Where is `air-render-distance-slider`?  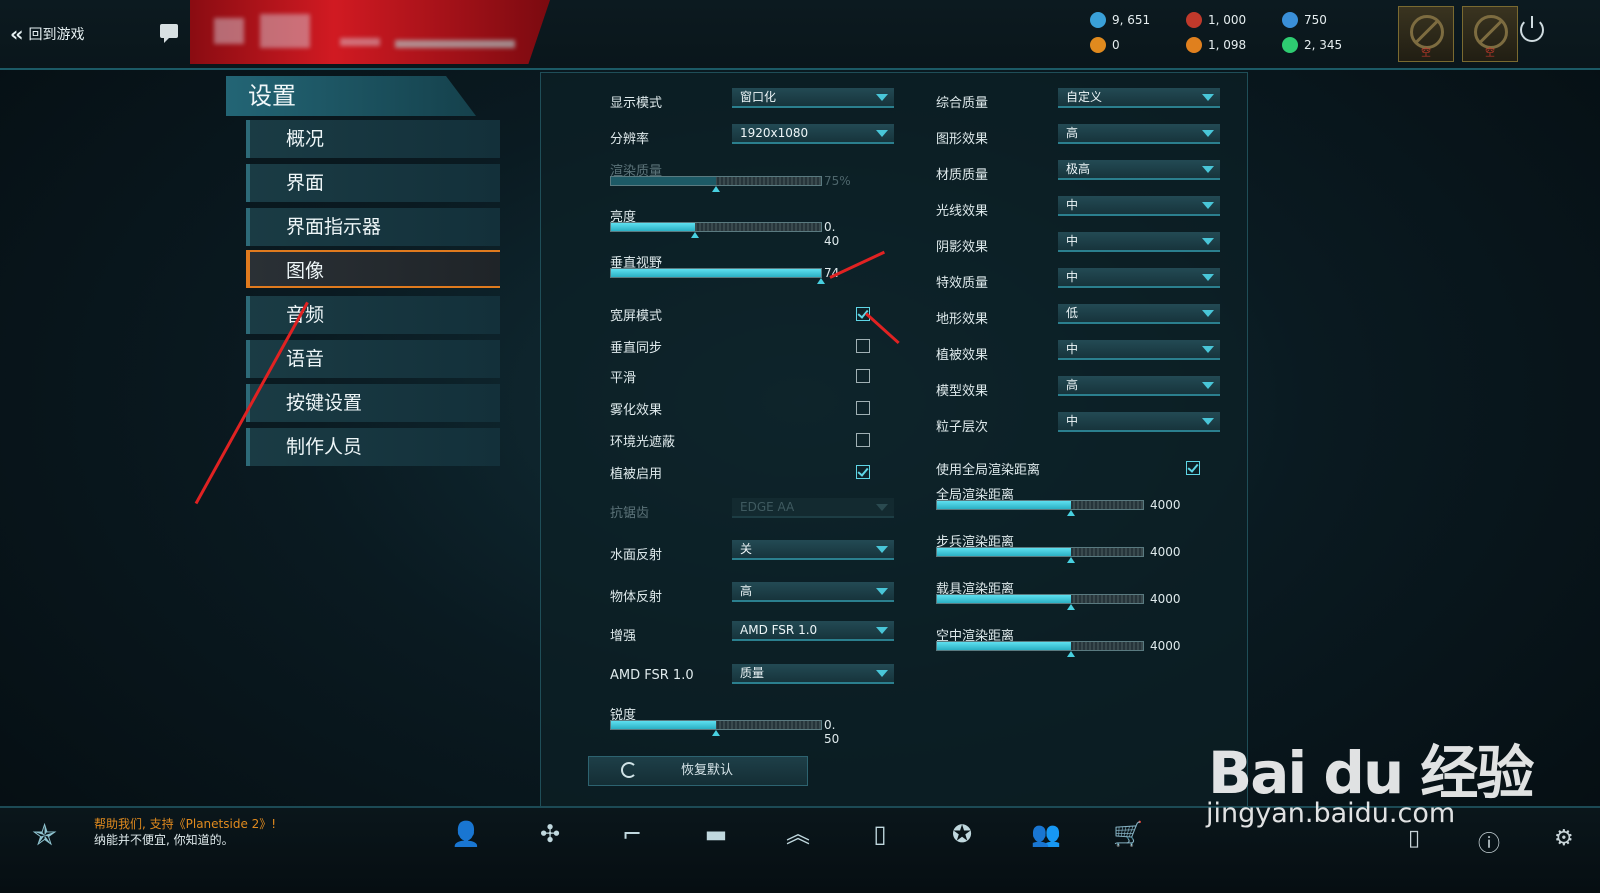
air-render-distance-slider is located at coordinates (1040, 649).